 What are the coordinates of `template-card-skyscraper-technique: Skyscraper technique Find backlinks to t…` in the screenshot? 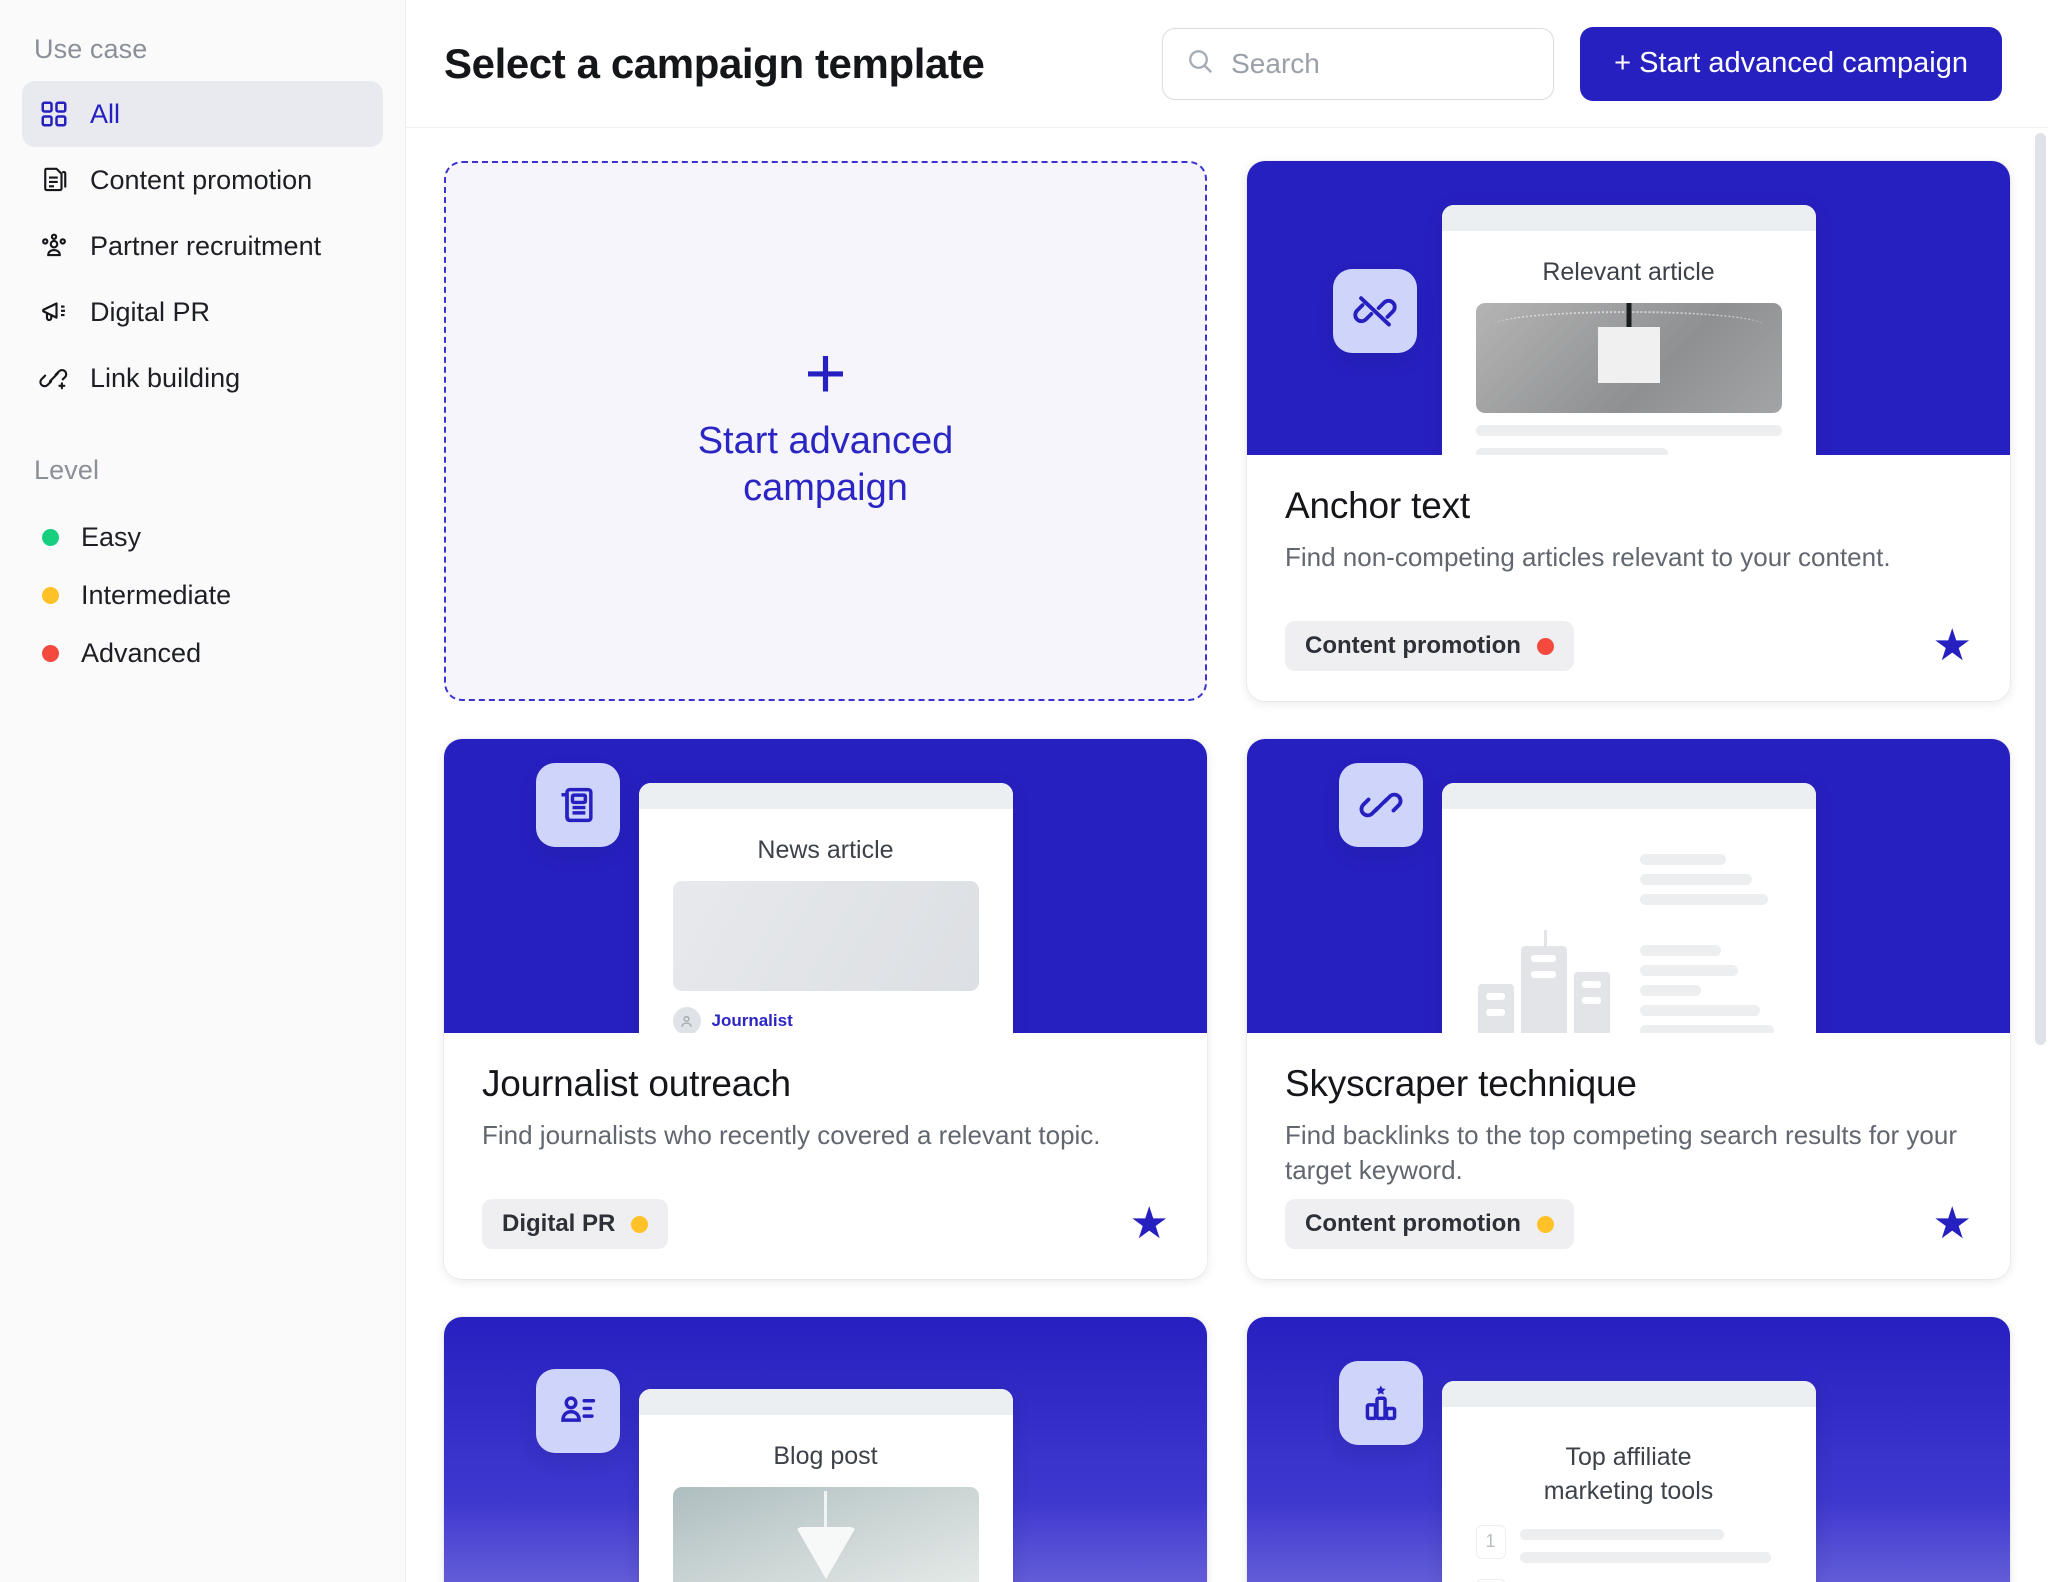 It's located at (1628, 1009).